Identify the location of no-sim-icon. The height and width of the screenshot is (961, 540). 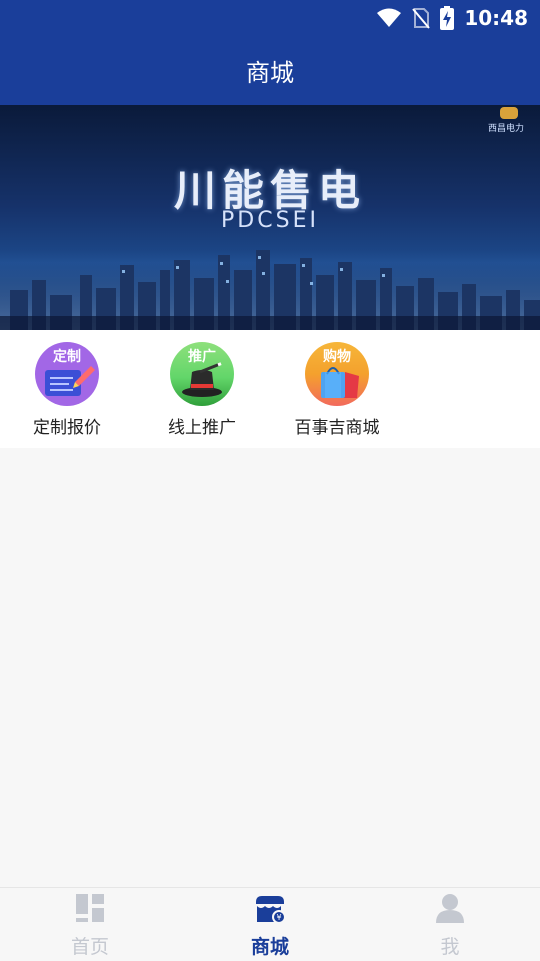
(421, 18).